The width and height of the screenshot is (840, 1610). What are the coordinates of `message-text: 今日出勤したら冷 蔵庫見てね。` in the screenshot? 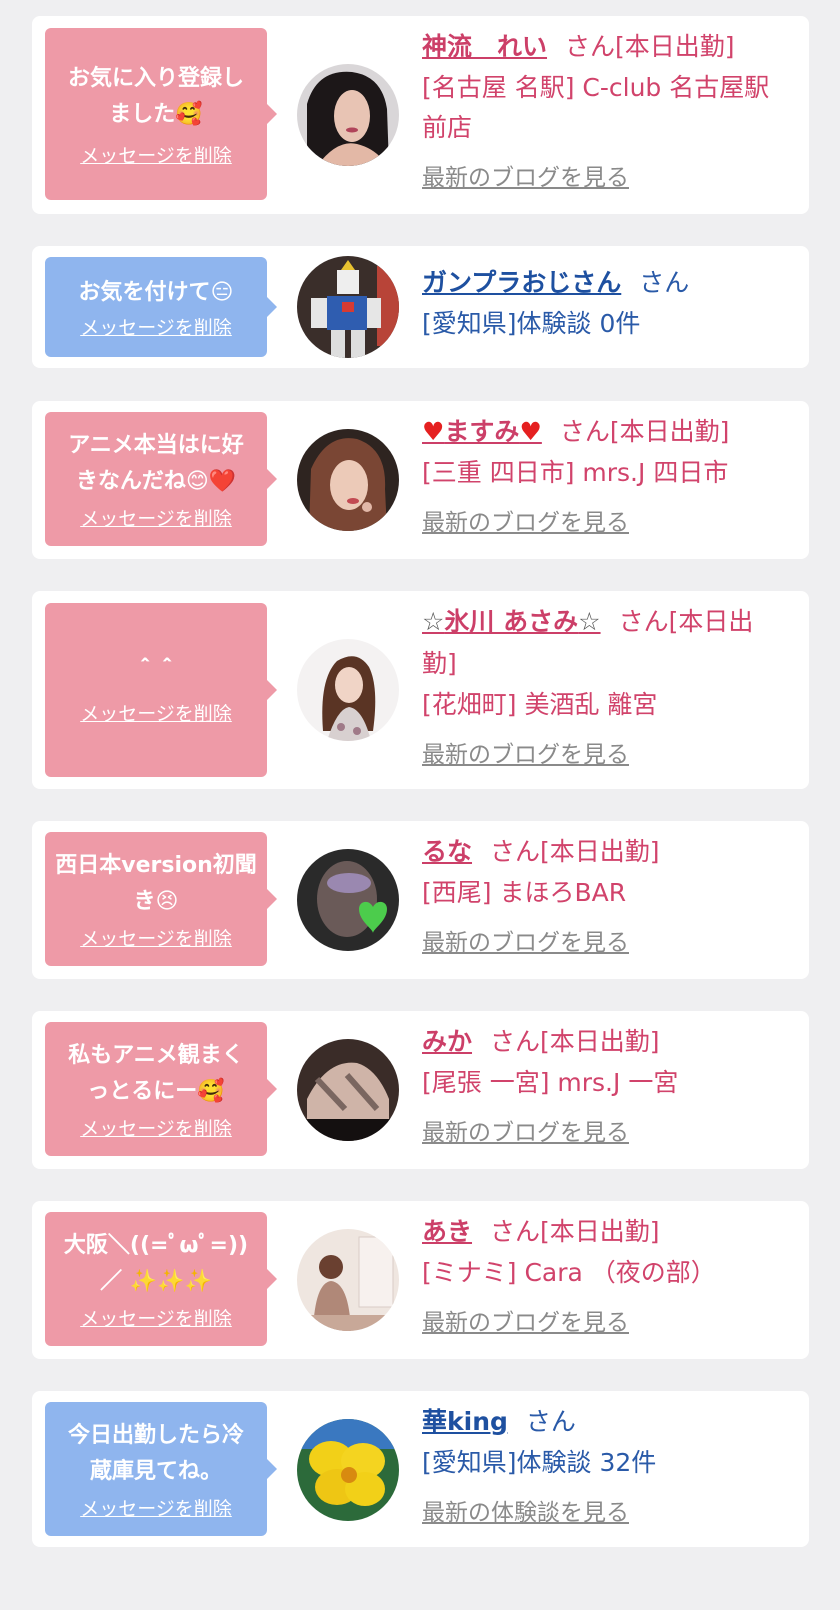 It's located at (156, 1454).